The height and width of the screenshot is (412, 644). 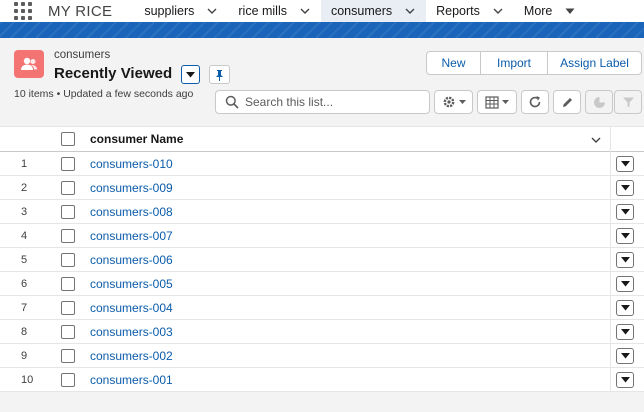 What do you see at coordinates (594, 63) in the screenshot?
I see `assign-label-button: Assign Label` at bounding box center [594, 63].